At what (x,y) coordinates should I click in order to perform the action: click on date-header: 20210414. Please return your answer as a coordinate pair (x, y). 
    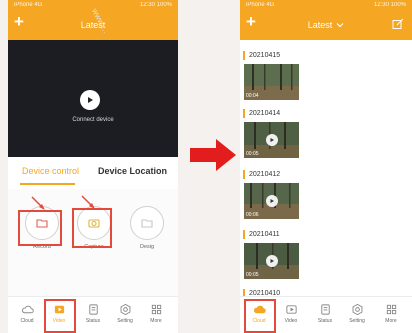
    Looking at the image, I should click on (261, 113).